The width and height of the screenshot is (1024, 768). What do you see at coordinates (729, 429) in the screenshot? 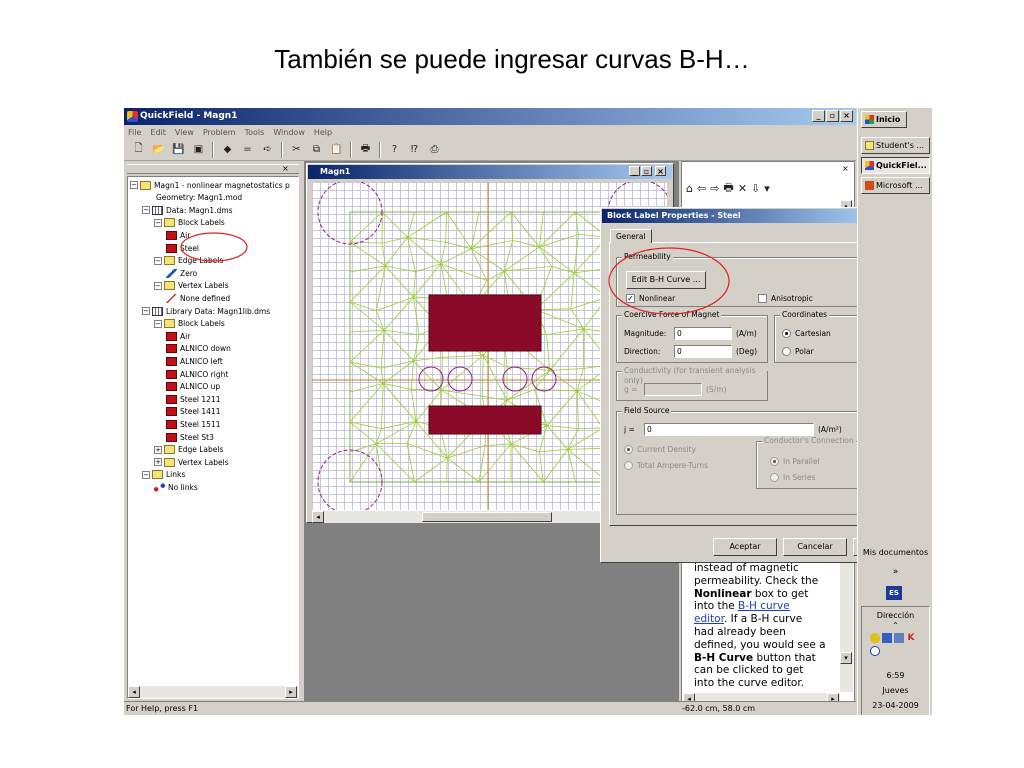
I see `field-source-field: 0` at bounding box center [729, 429].